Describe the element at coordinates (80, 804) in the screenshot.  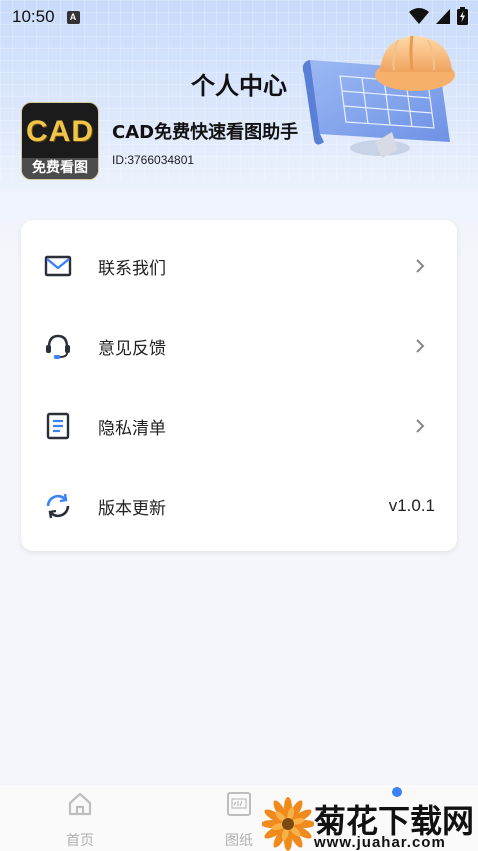
I see `home-icon` at that location.